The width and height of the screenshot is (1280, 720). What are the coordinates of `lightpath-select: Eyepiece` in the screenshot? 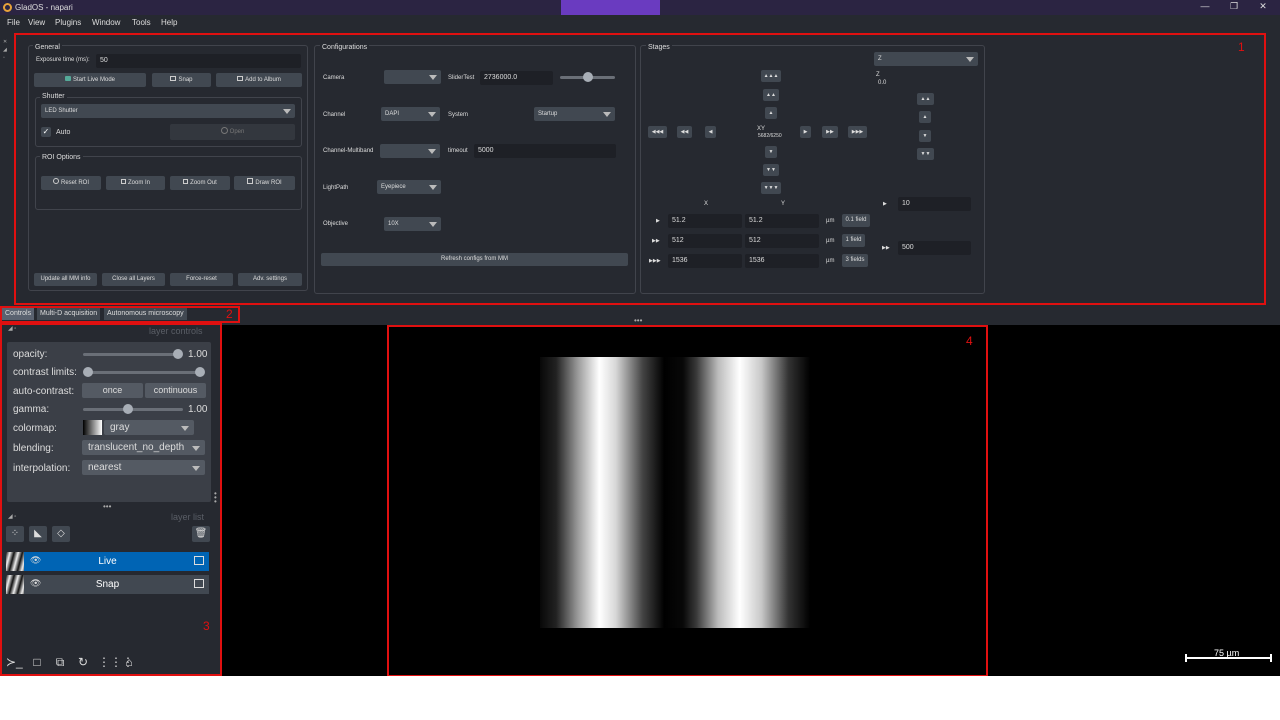 It's located at (409, 187).